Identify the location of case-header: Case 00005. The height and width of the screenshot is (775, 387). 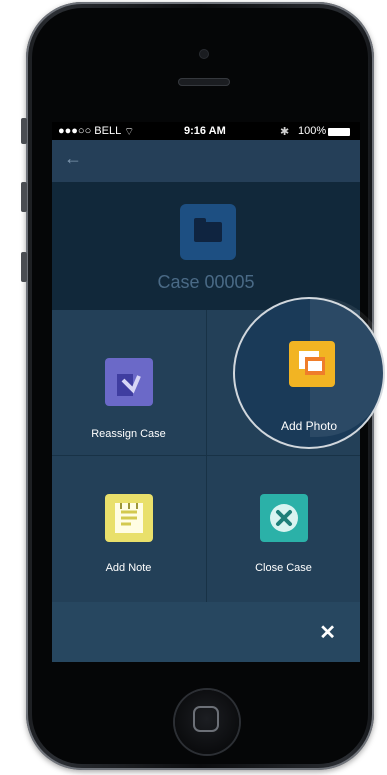
(206, 246).